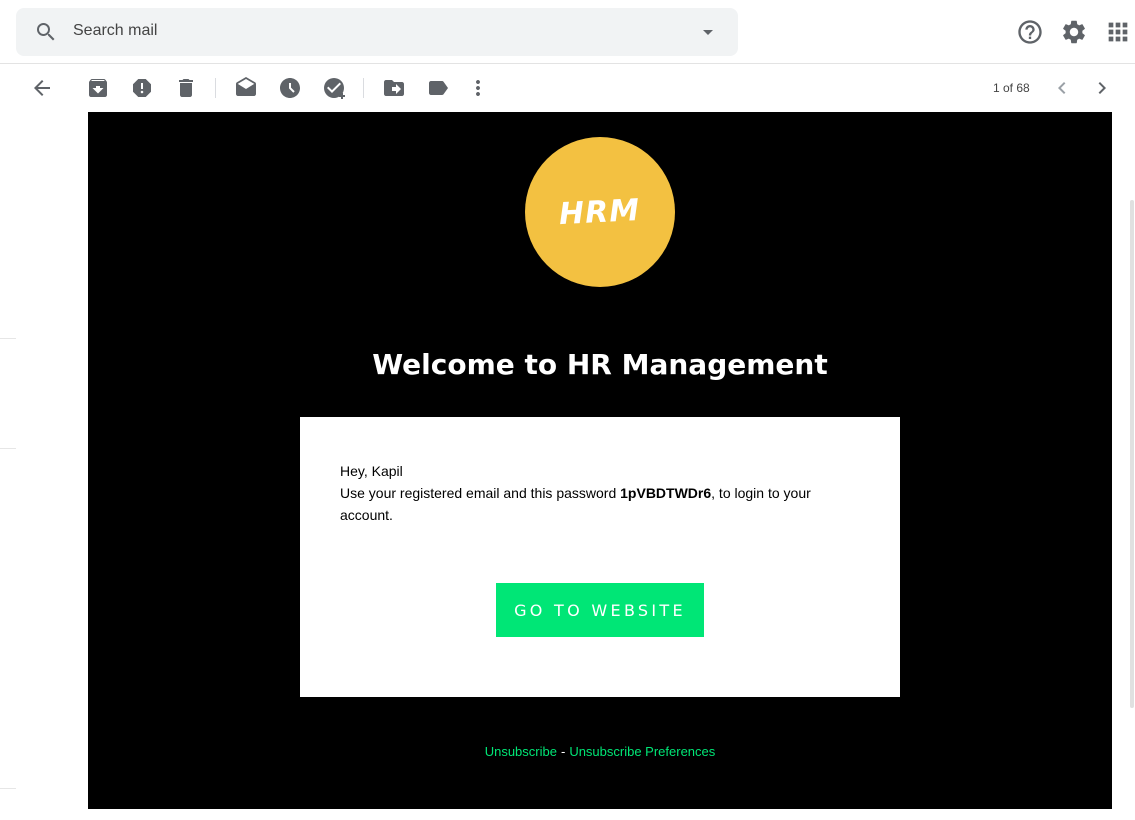 Image resolution: width=1135 pixels, height=820 pixels. What do you see at coordinates (600, 610) in the screenshot?
I see `go-to-website-button: GO TO WEBSITE` at bounding box center [600, 610].